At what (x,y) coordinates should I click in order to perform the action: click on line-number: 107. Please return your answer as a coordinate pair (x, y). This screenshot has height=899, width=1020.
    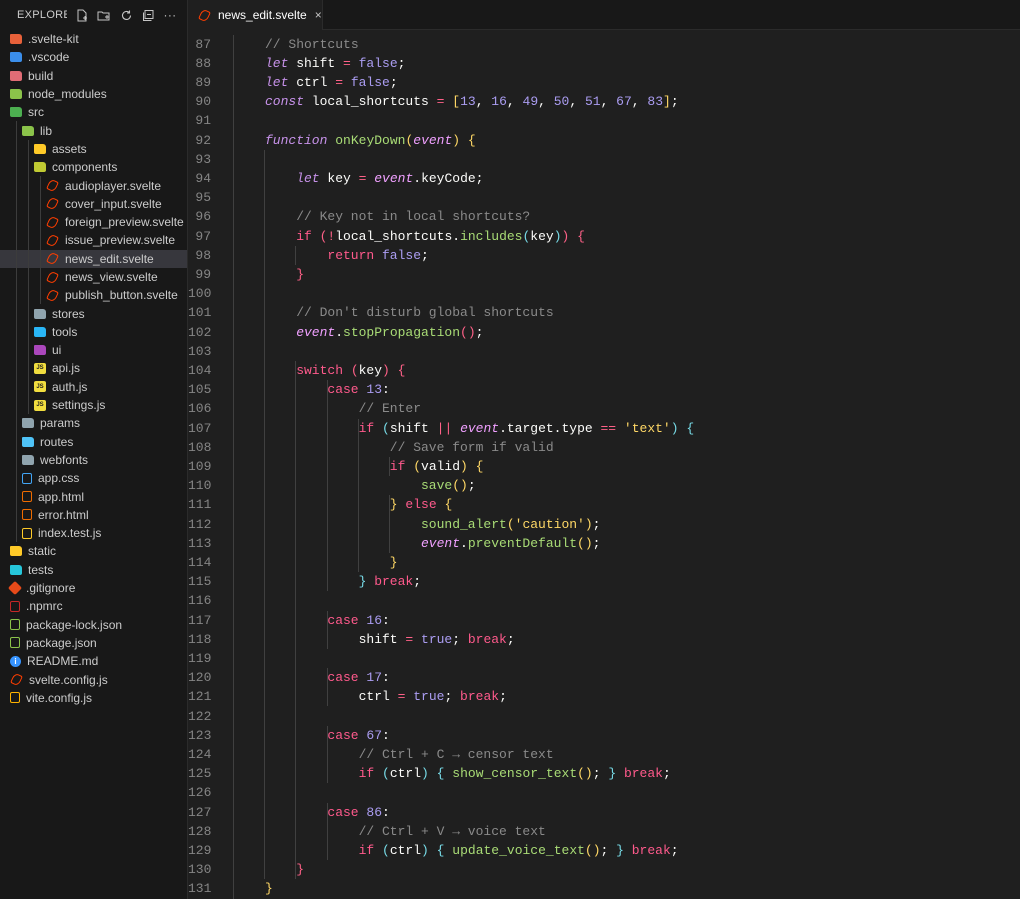
    Looking at the image, I should click on (200, 428).